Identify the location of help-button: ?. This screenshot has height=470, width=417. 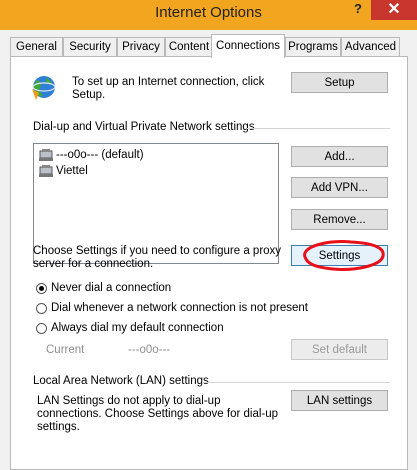
(358, 10).